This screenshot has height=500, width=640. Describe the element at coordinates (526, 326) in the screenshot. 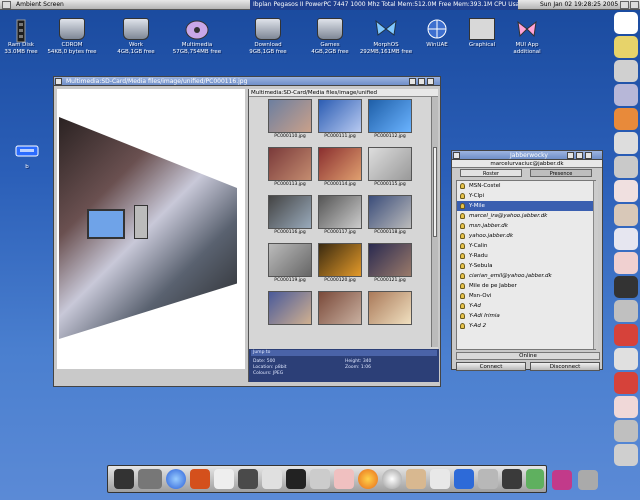

I see `list-item: Y-Ad 2` at that location.